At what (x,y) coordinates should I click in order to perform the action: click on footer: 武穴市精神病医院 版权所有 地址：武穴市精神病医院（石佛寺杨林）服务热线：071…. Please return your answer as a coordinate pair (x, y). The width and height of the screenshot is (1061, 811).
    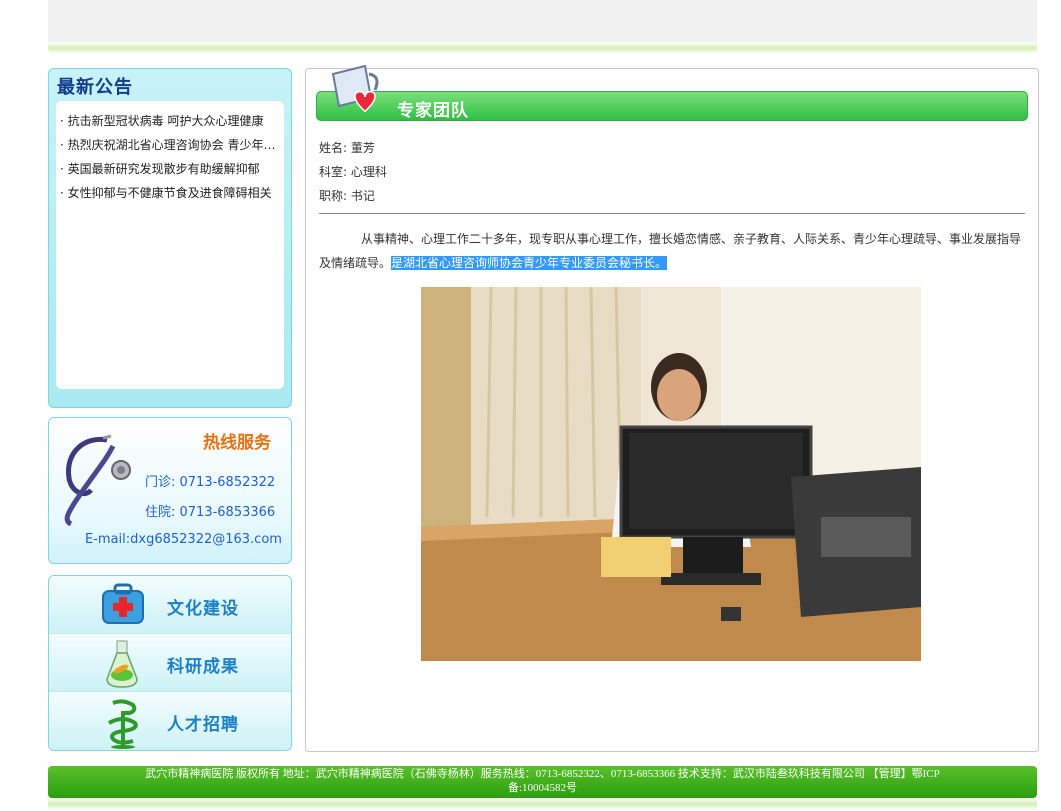
    Looking at the image, I should click on (542, 782).